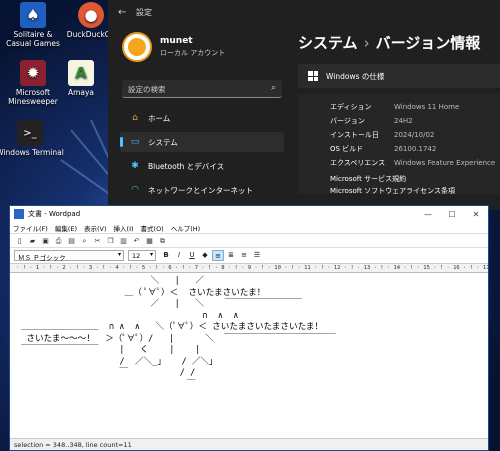 This screenshot has width=500, height=451. What do you see at coordinates (202, 166) in the screenshot?
I see `sidebar-item-bluetooth: ✱ Bluetooth とデバイス` at bounding box center [202, 166].